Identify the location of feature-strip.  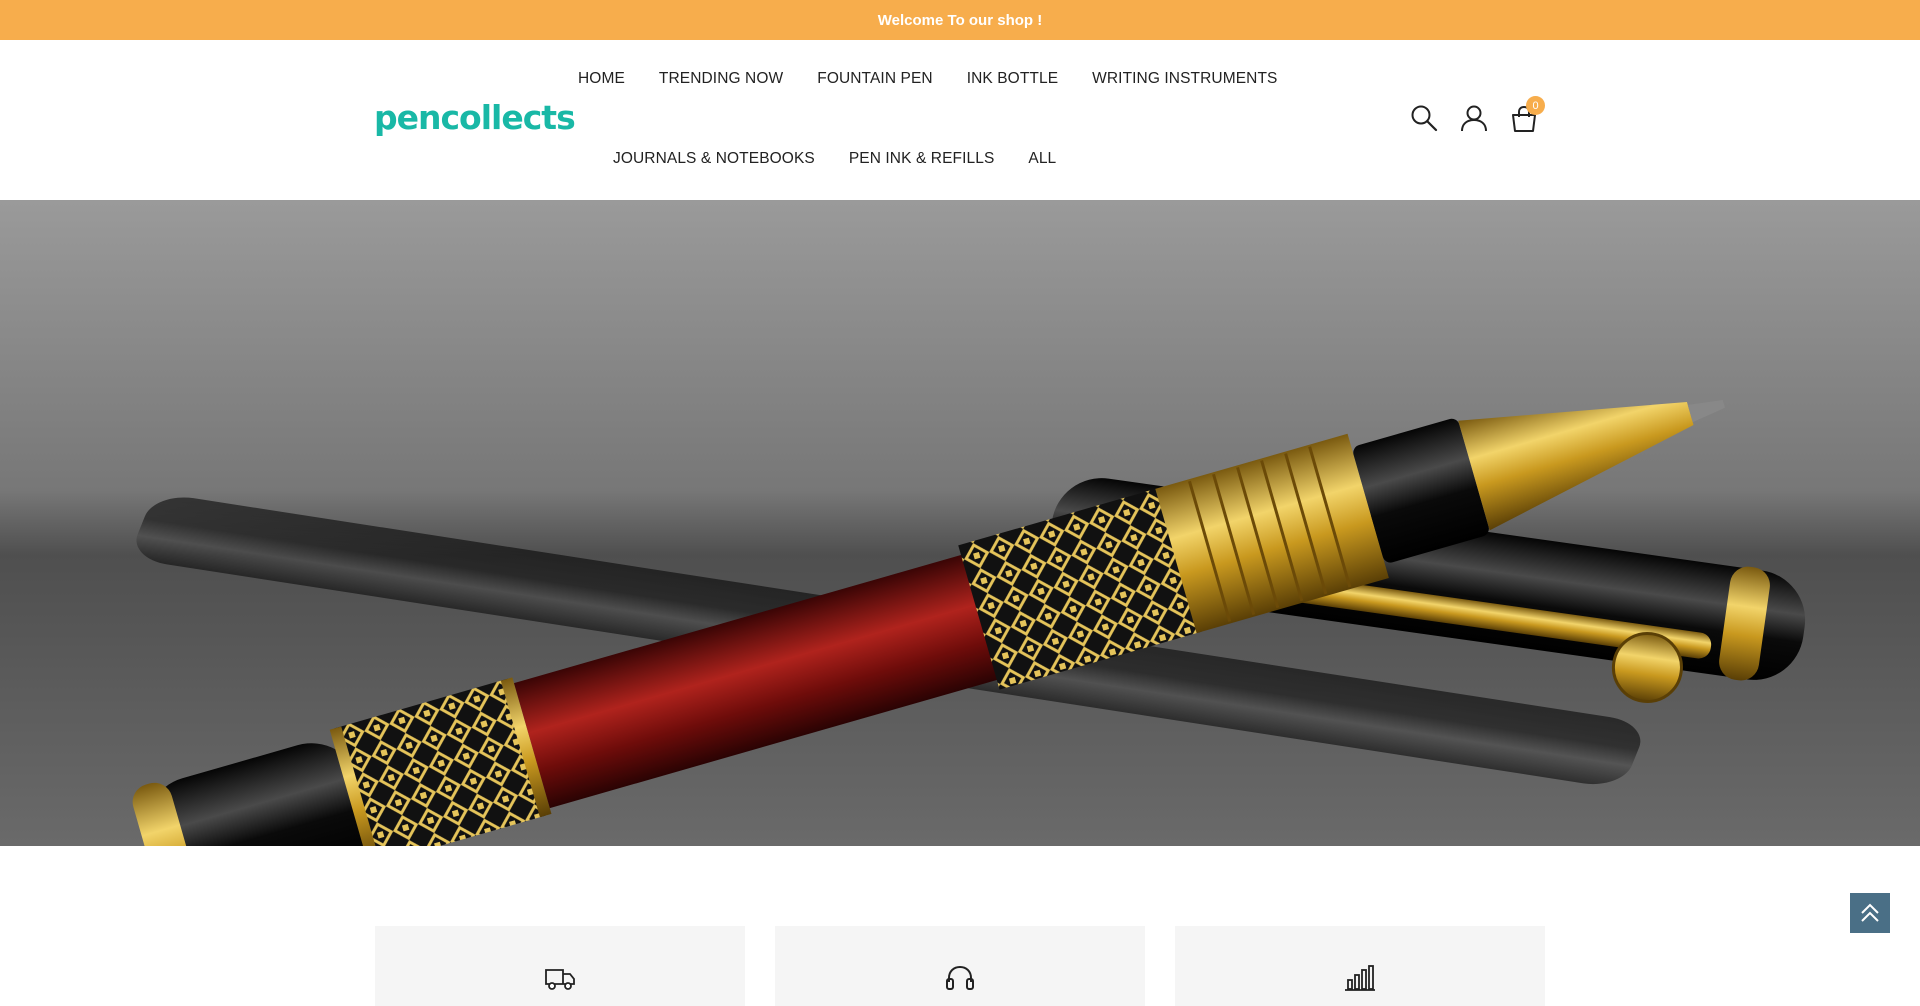
(960, 966).